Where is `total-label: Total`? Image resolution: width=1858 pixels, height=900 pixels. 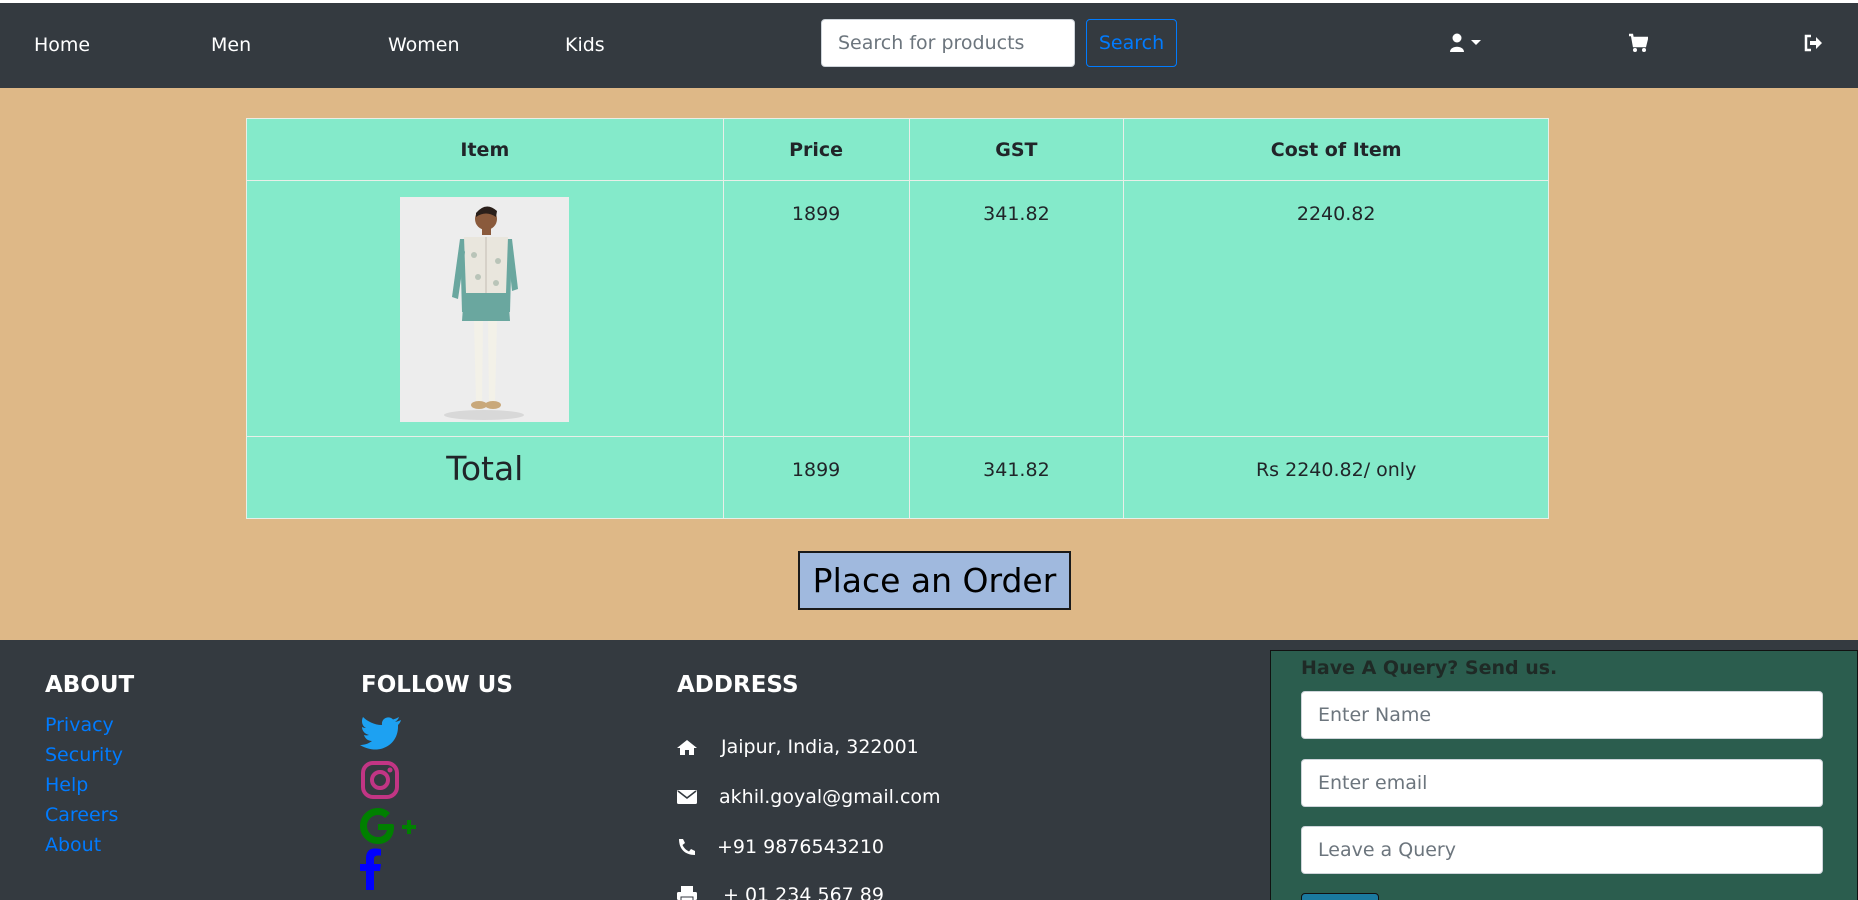 total-label: Total is located at coordinates (485, 477).